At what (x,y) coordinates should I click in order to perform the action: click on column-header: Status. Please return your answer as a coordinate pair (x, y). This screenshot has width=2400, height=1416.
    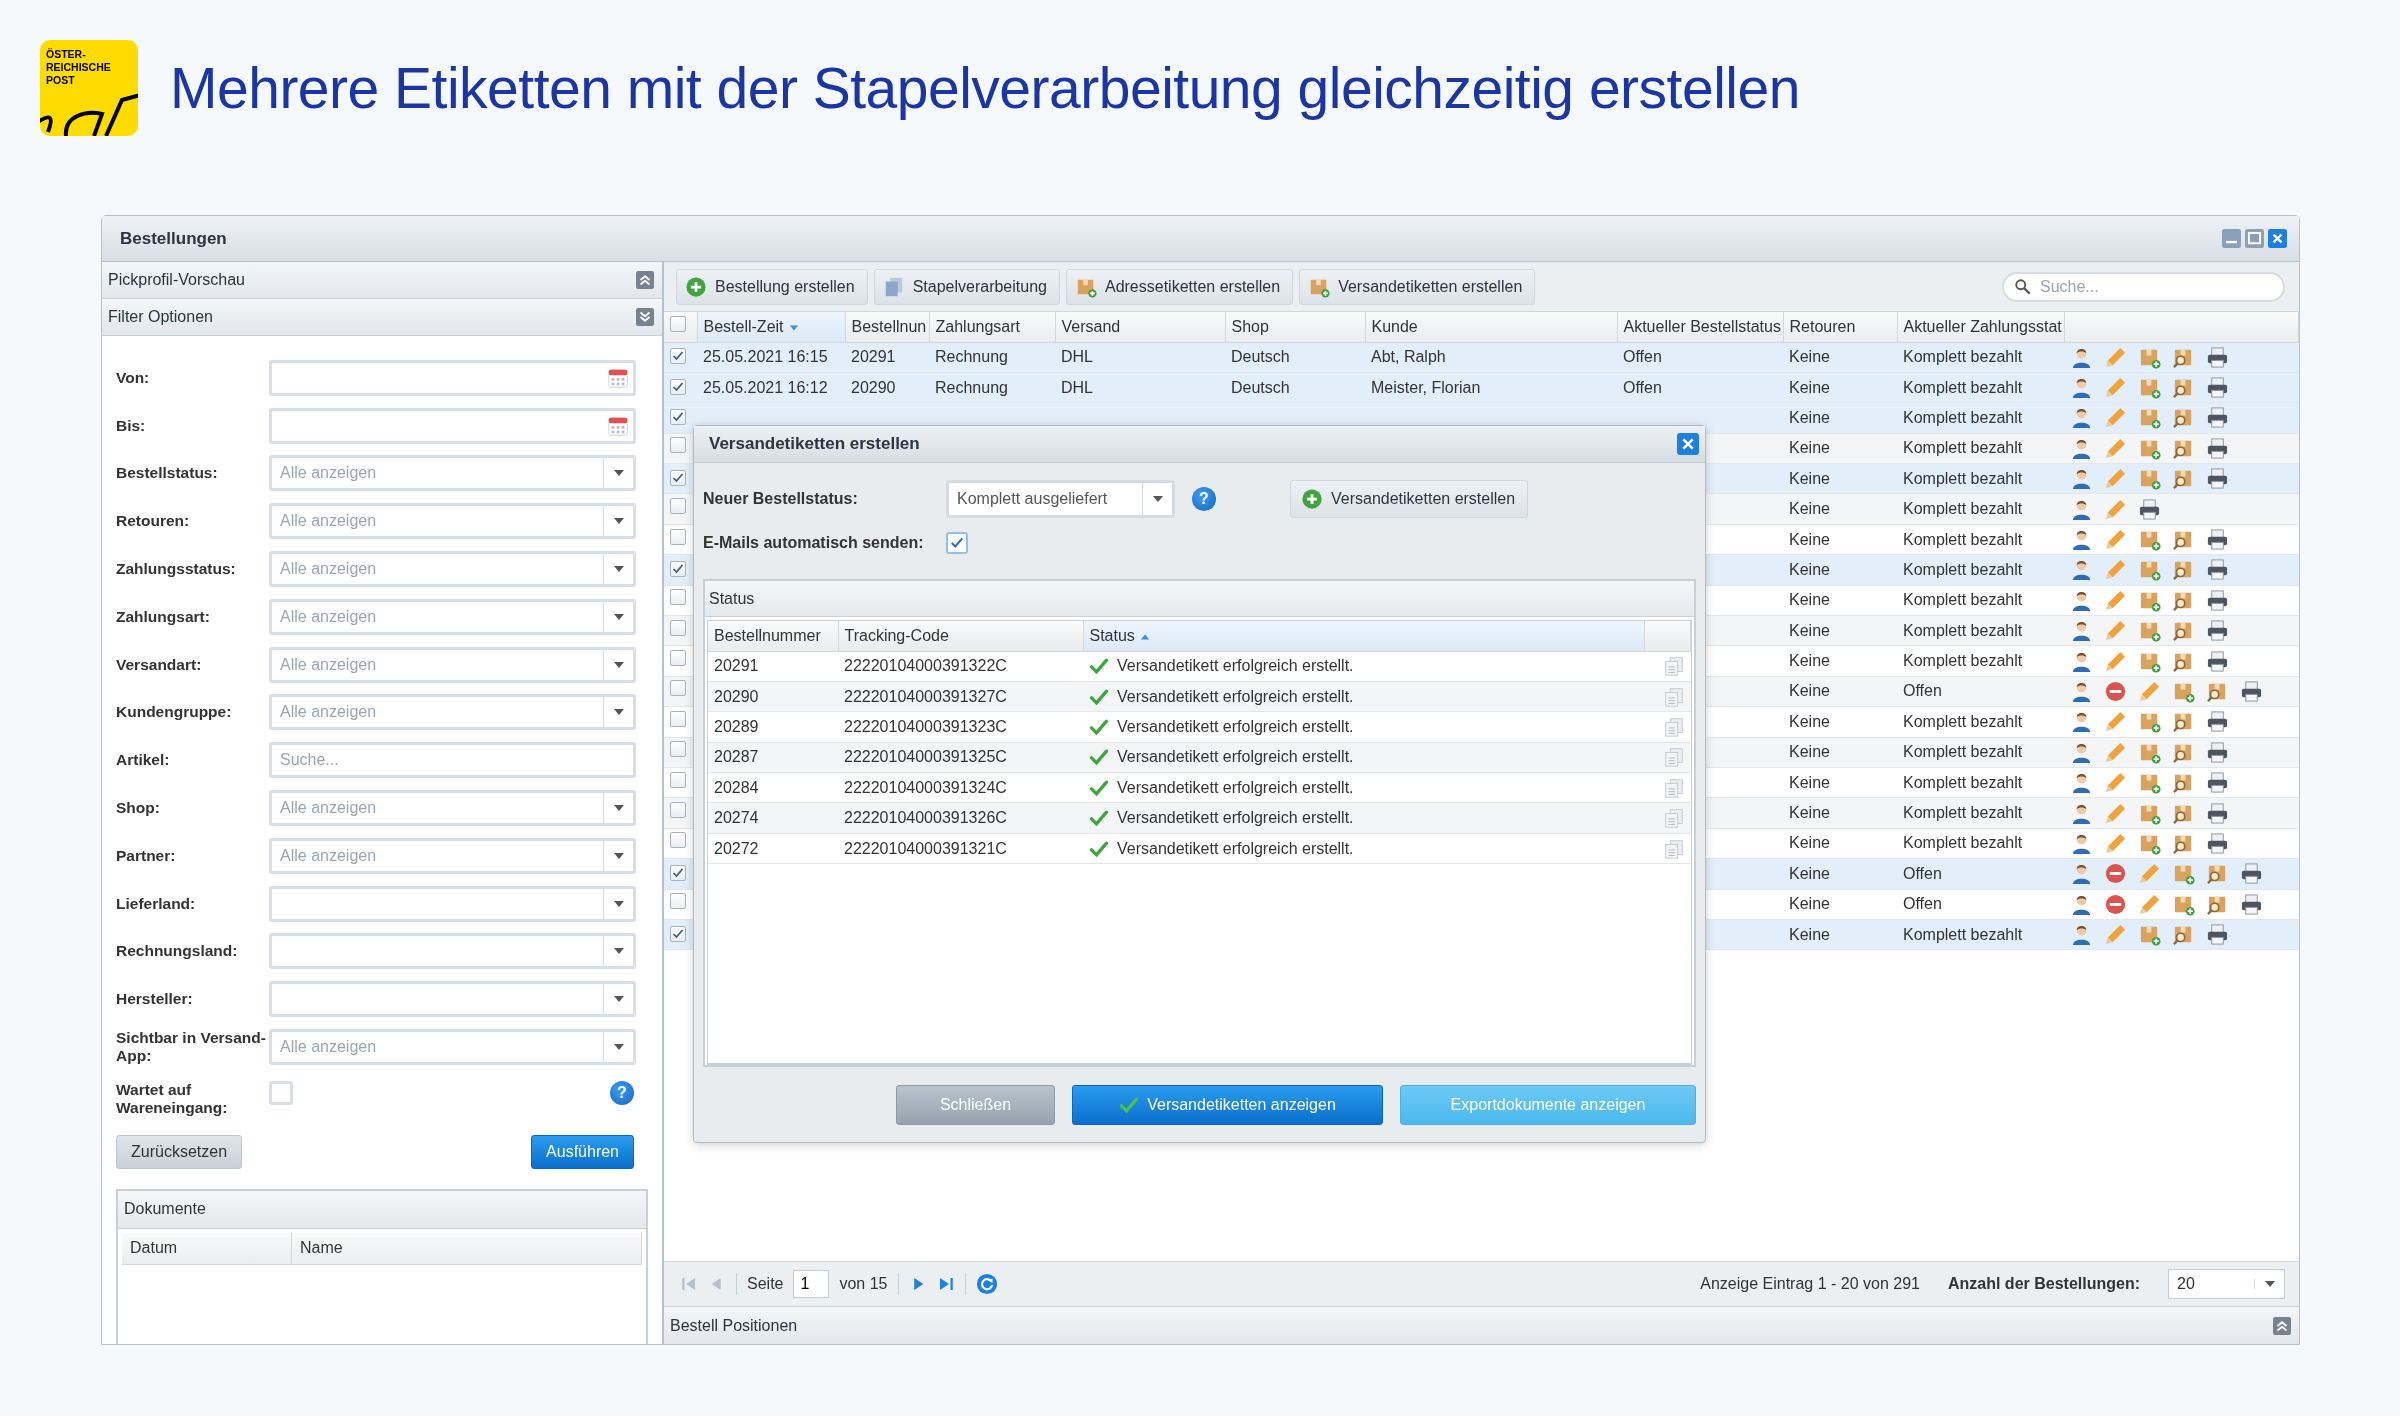
    Looking at the image, I should click on (1112, 635).